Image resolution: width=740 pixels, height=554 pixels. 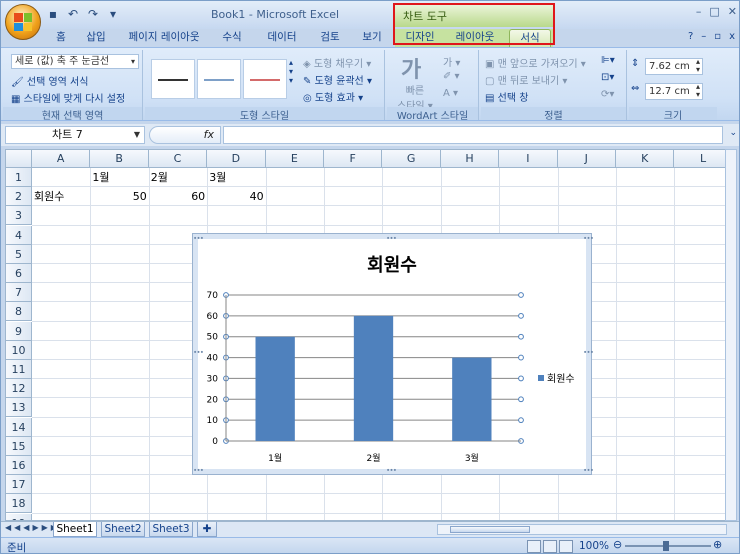 What do you see at coordinates (19, 465) in the screenshot?
I see `row-header: 16` at bounding box center [19, 465].